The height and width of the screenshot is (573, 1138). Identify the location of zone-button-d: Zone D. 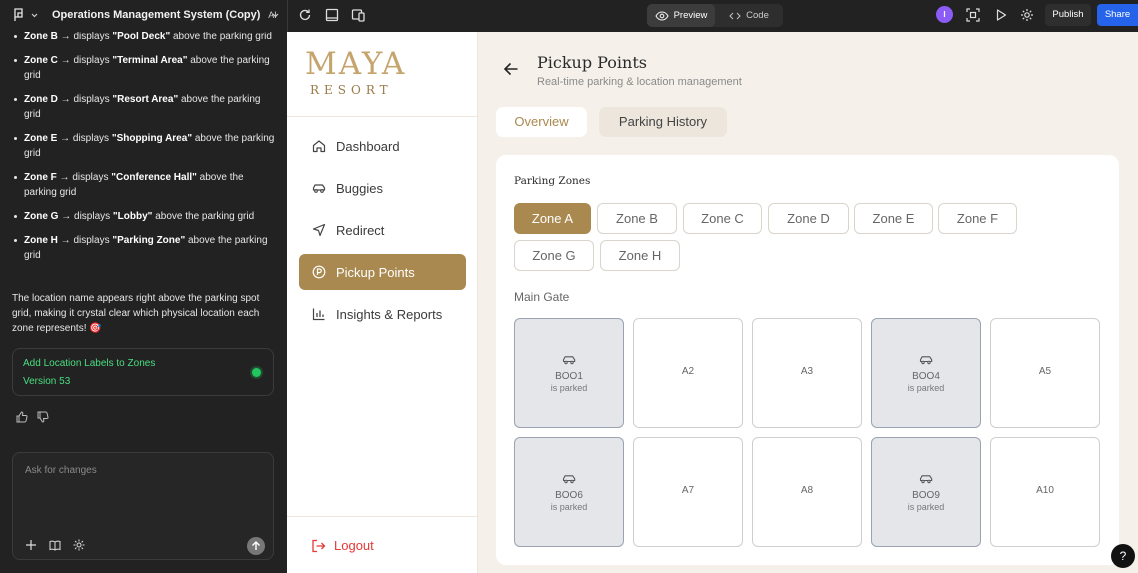
(808, 218).